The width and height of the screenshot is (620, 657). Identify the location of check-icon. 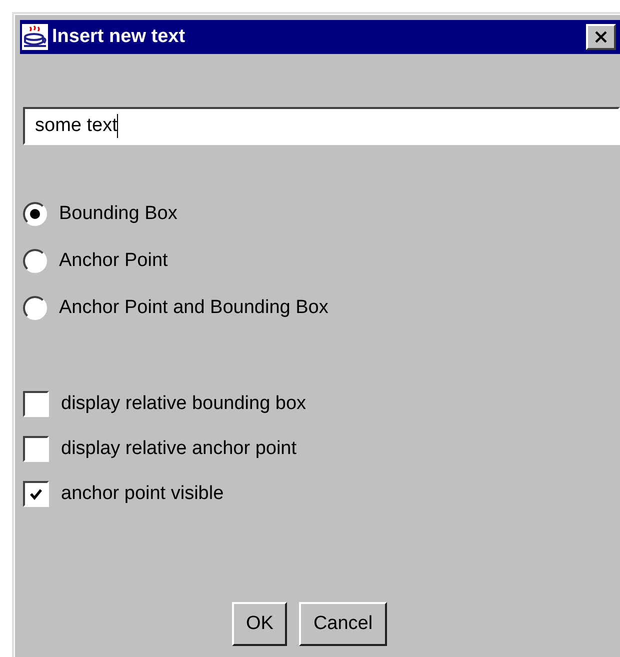
(36, 493).